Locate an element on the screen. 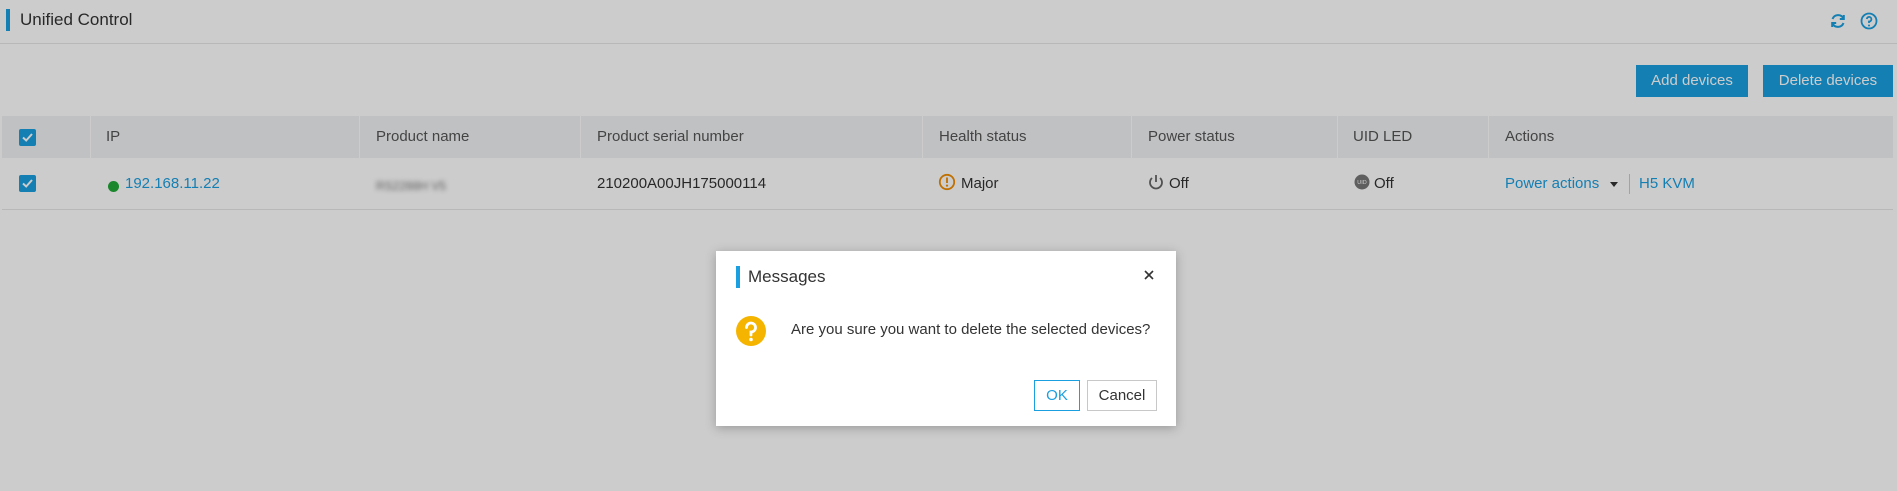 Image resolution: width=1897 pixels, height=491 pixels. cancel-button: Cancel is located at coordinates (1122, 395).